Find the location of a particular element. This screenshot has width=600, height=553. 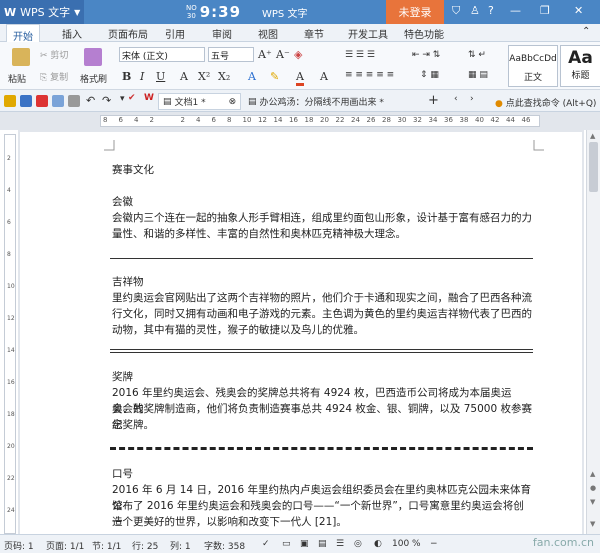

minimize-button: — is located at coordinates (515, 10).